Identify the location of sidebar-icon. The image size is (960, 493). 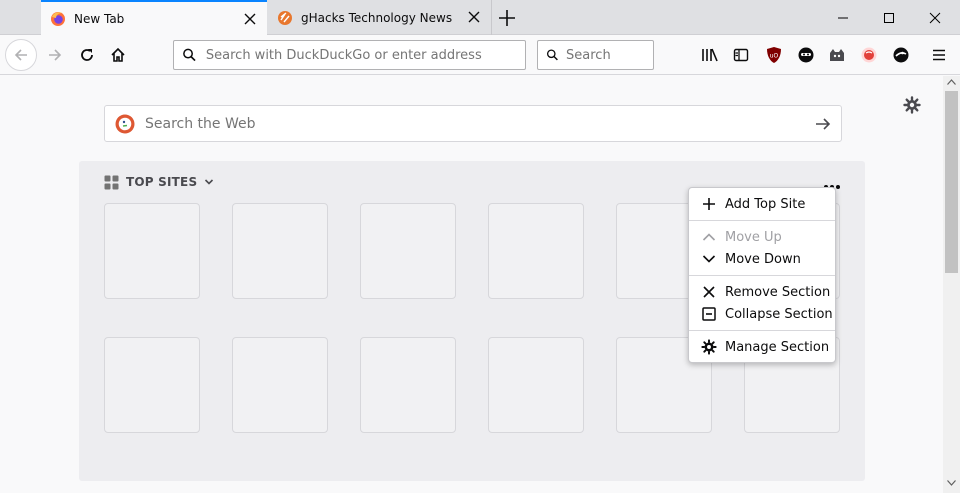
(741, 55).